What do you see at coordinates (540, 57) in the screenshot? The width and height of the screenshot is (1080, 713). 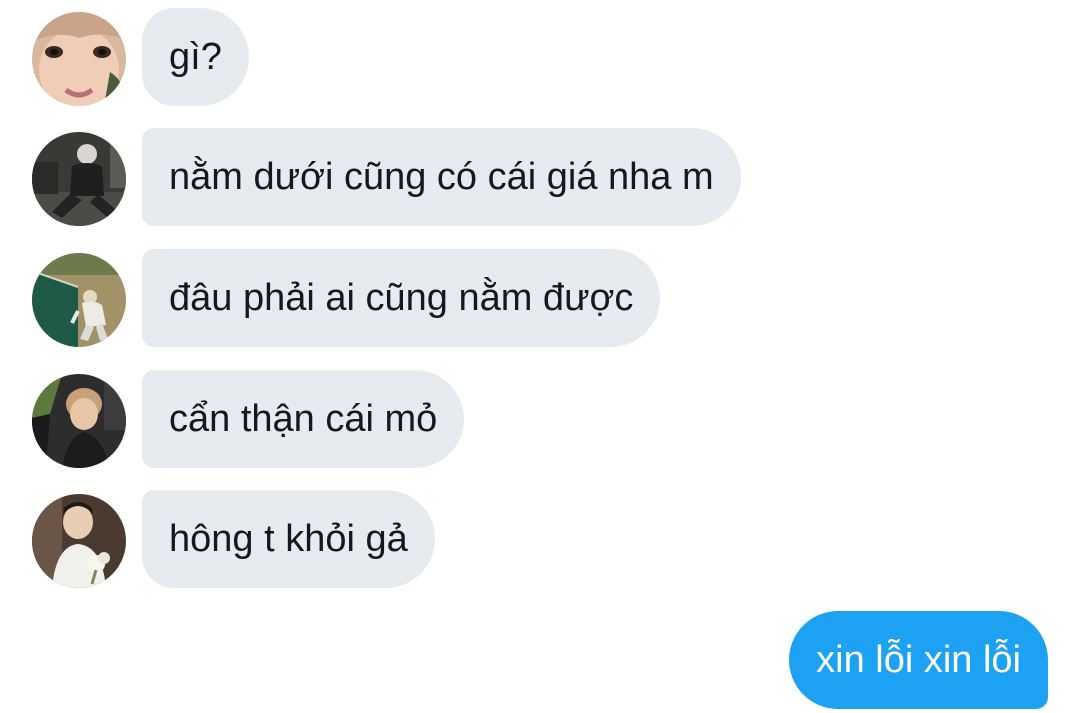 I see `received-message: gì?` at bounding box center [540, 57].